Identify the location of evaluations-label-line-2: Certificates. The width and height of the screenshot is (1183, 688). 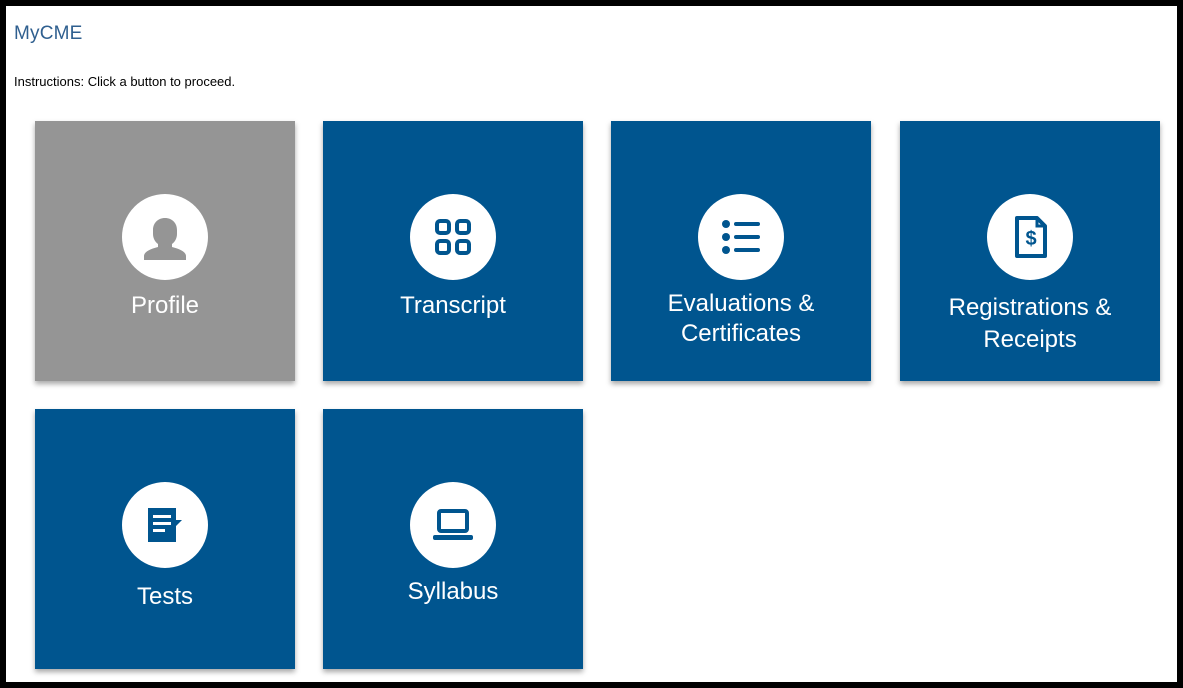
(741, 333).